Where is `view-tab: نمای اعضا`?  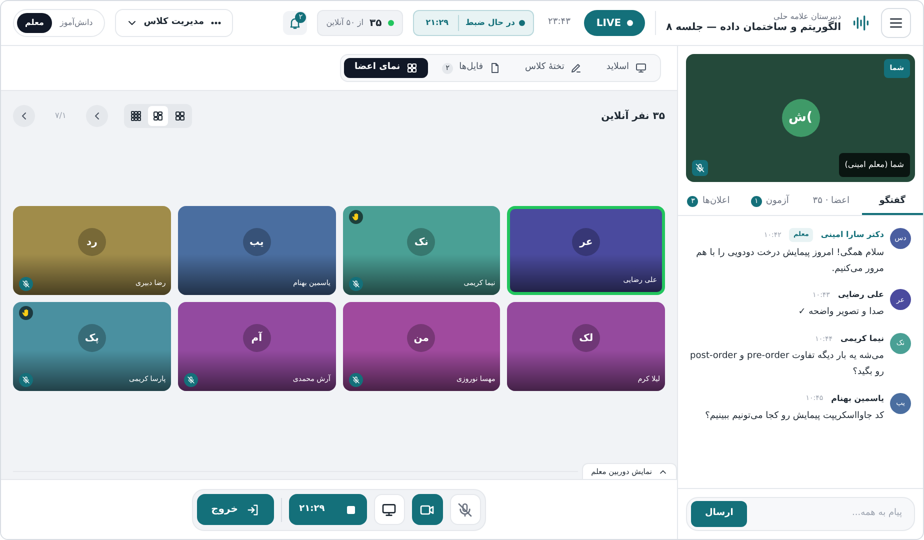
view-tab: نمای اعضا is located at coordinates (386, 68).